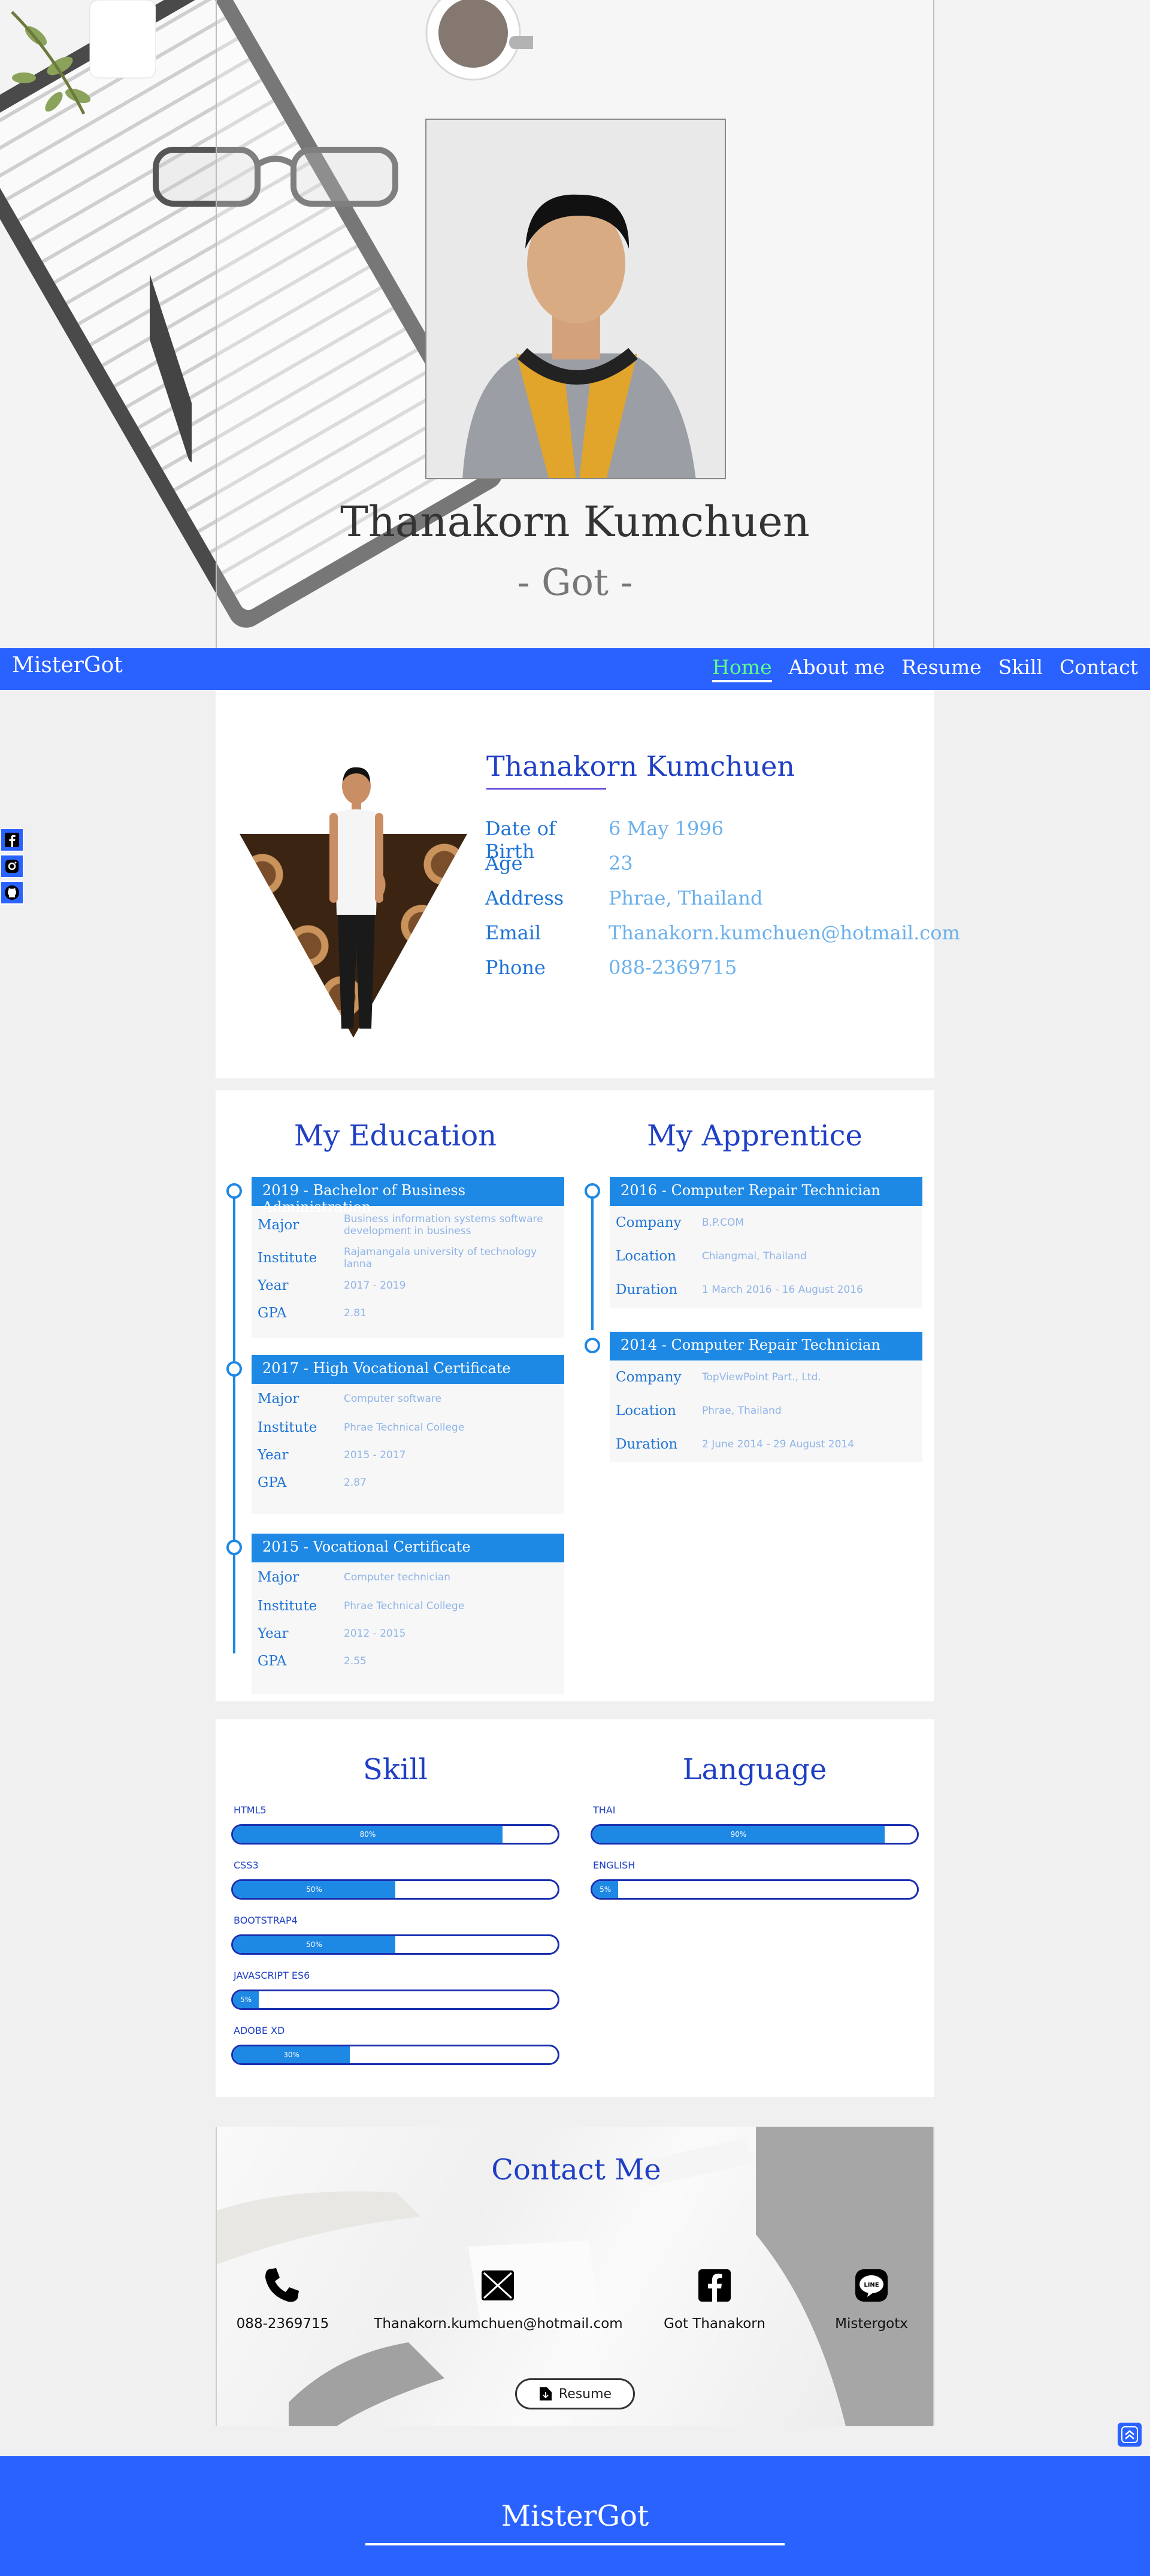  Describe the element at coordinates (575, 582) in the screenshot. I see `hero-nickname: - Got -` at that location.